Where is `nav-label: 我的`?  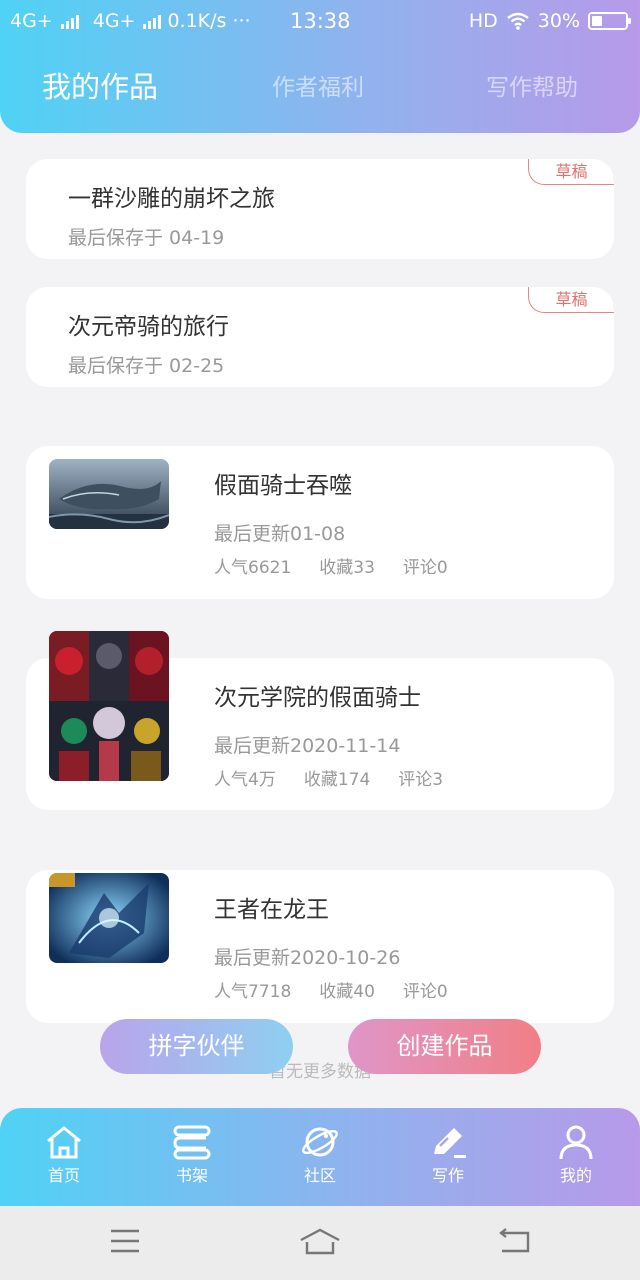 nav-label: 我的 is located at coordinates (575, 1175).